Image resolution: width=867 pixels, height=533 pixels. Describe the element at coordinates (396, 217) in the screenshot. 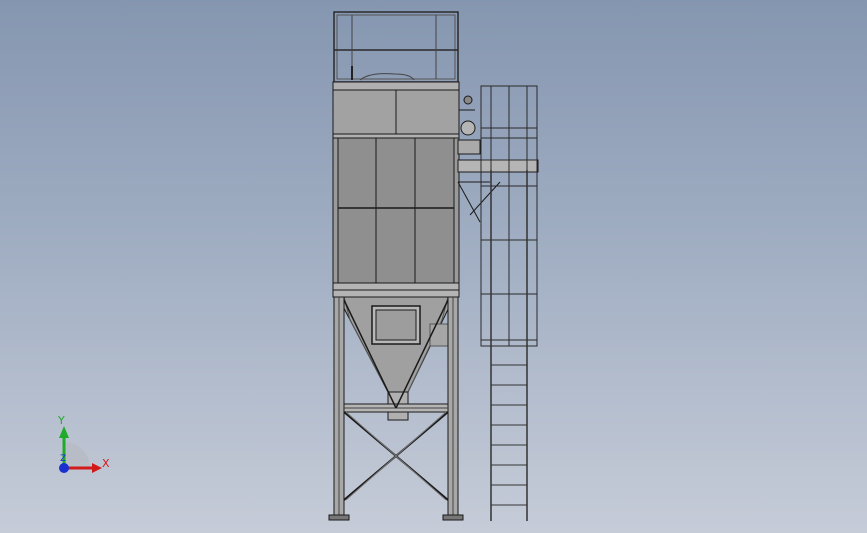

I see `filter-housing` at that location.